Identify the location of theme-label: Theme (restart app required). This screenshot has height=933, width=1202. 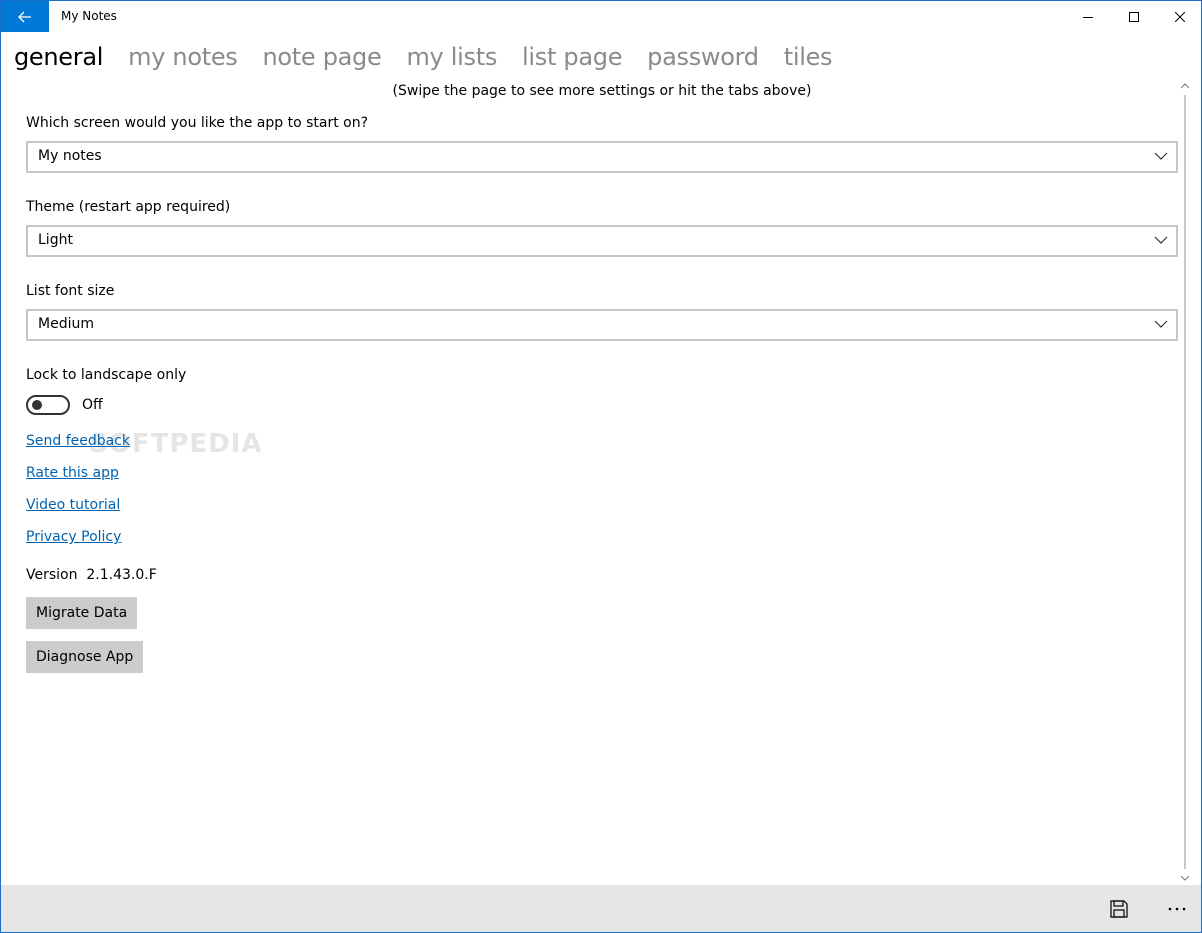
(128, 207).